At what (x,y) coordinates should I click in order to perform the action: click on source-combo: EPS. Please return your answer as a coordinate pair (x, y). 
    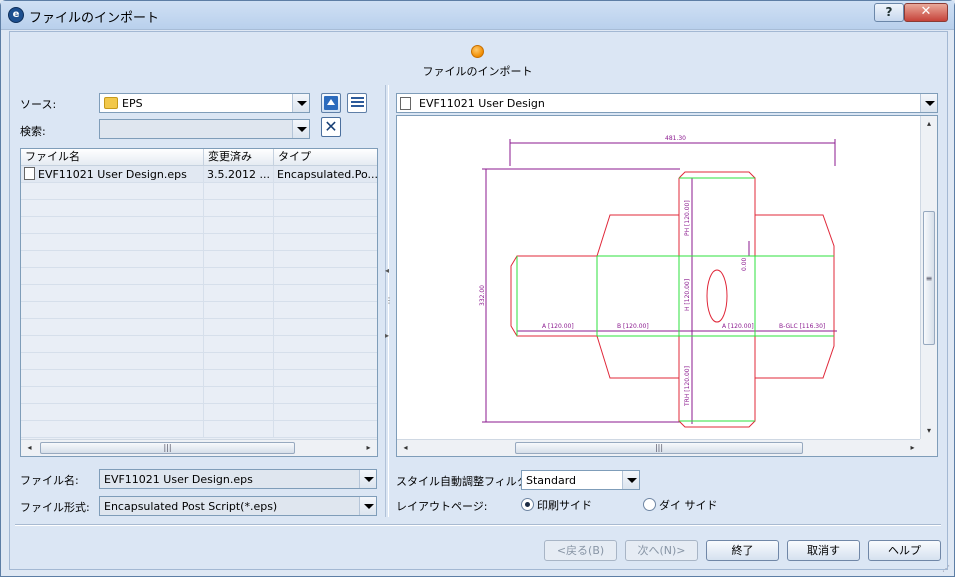
    Looking at the image, I should click on (204, 103).